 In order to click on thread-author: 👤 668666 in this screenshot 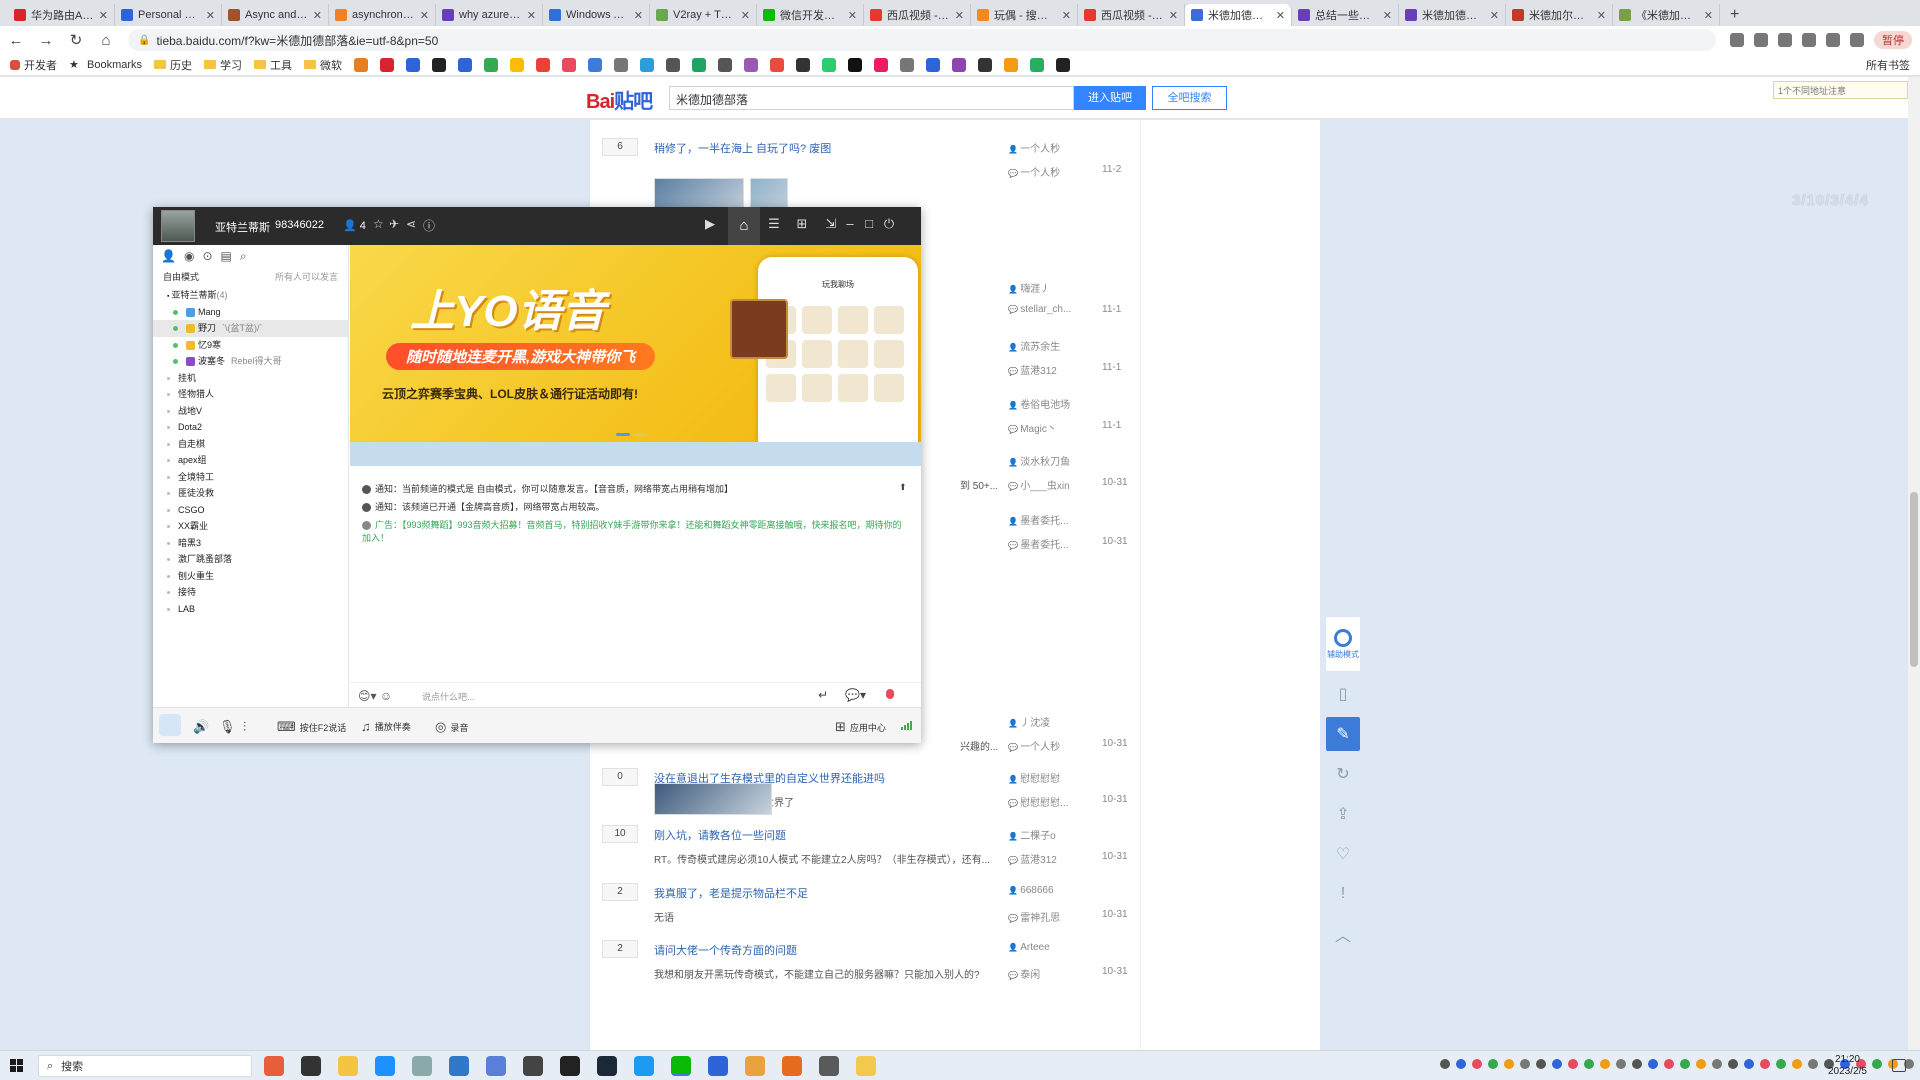, I will do `click(1031, 890)`.